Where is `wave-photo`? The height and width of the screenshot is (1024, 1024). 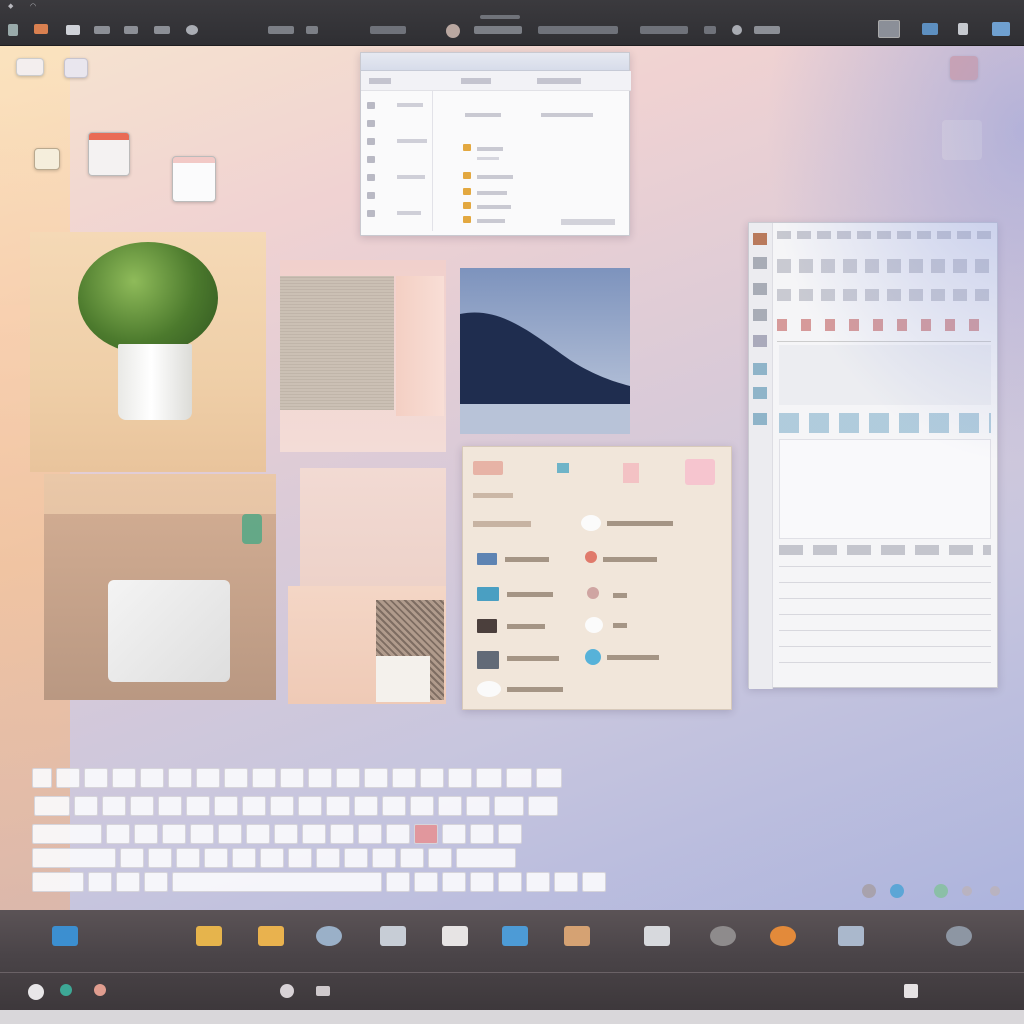 wave-photo is located at coordinates (545, 351).